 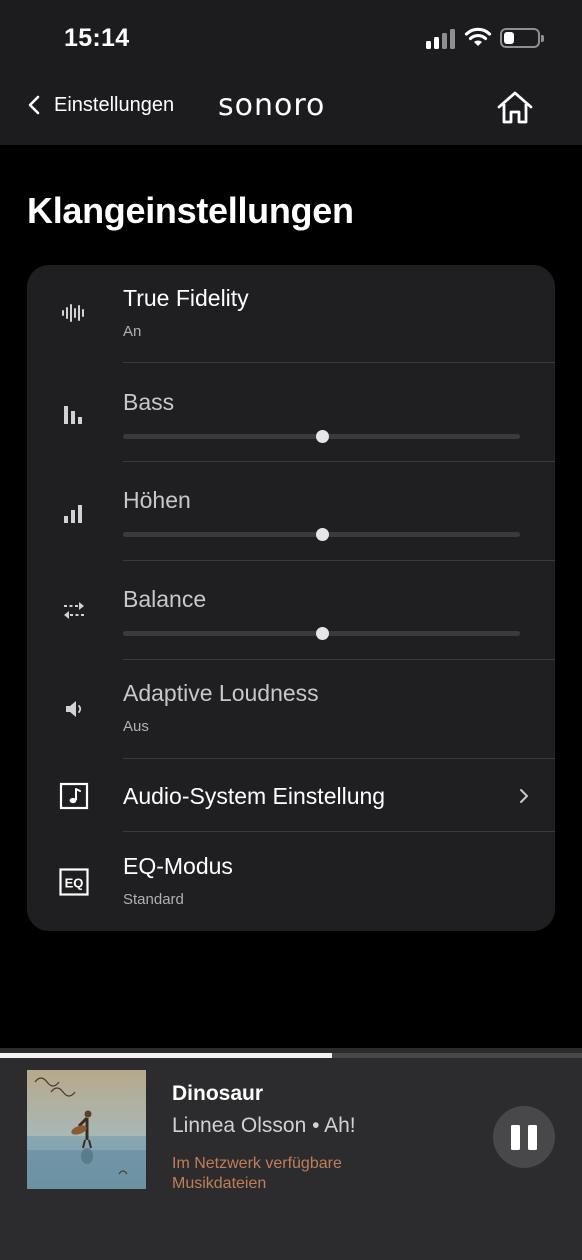 I want to click on signal-bars-icon, so click(x=74, y=513).